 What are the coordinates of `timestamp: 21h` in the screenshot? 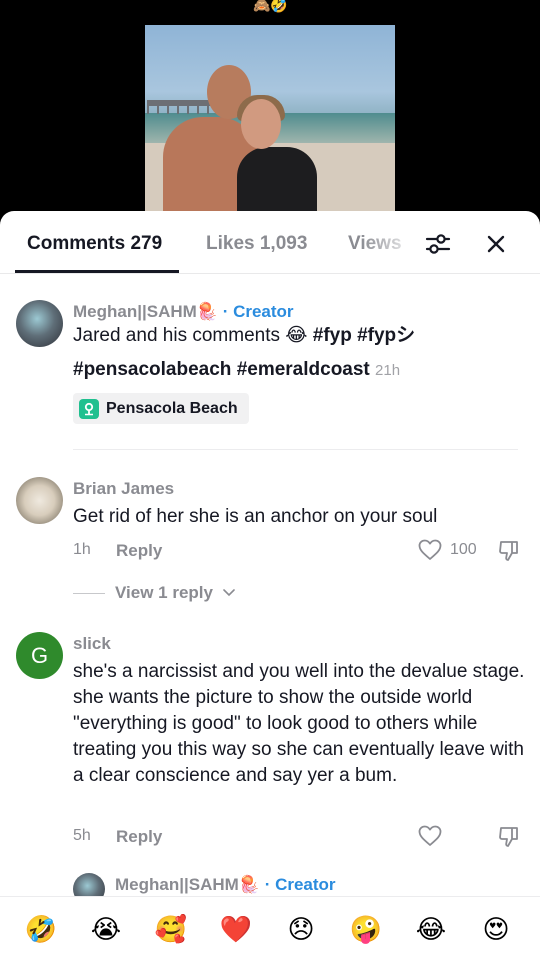 It's located at (388, 370).